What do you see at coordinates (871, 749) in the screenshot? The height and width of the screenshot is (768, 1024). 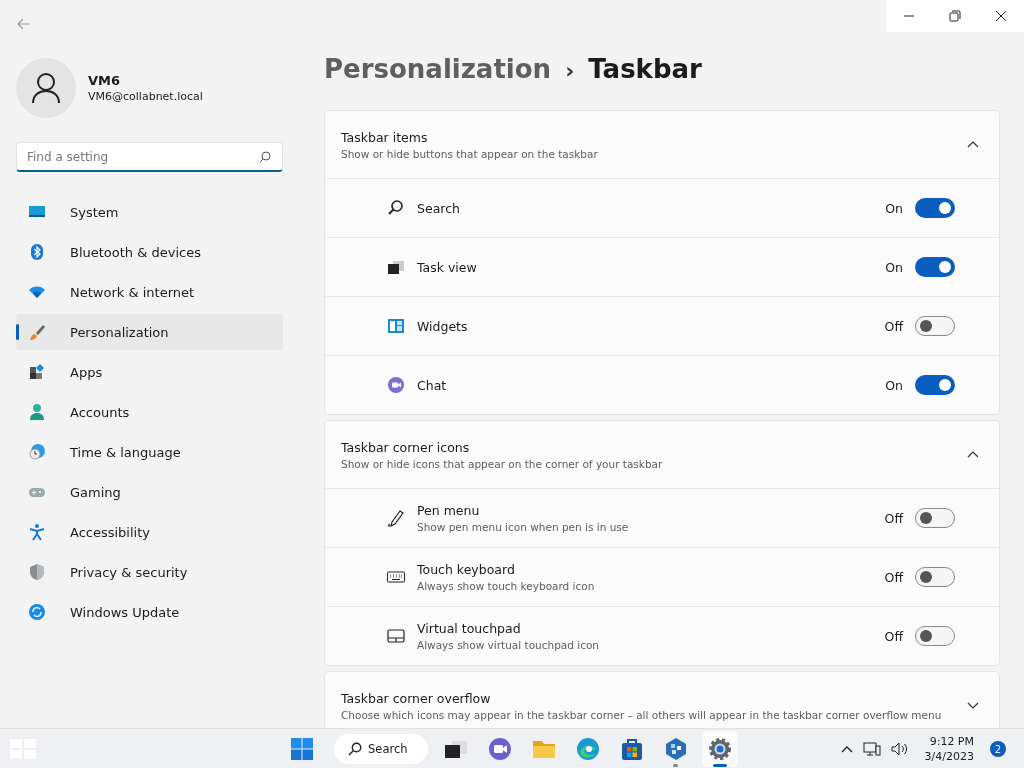 I see `network-icon` at bounding box center [871, 749].